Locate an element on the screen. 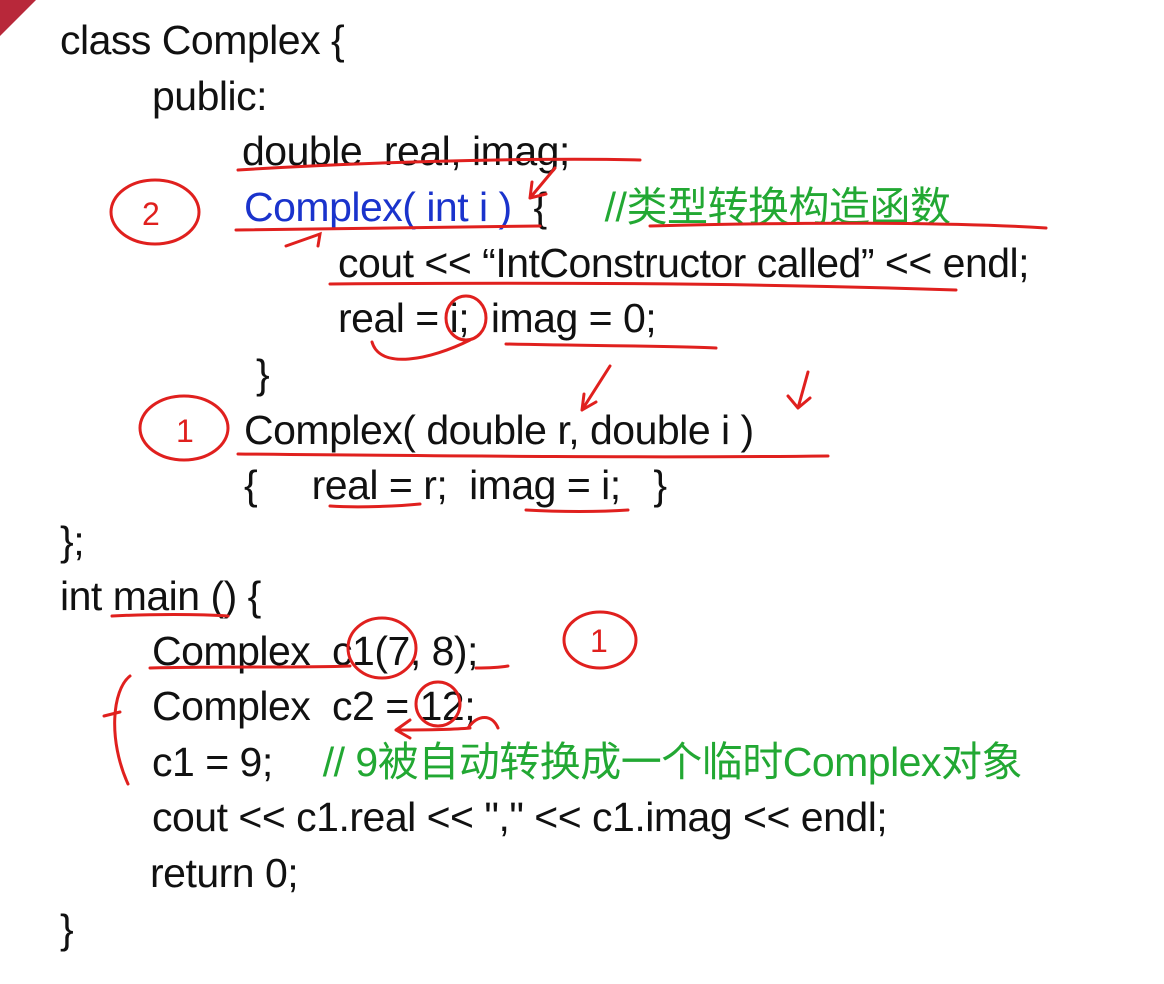 The height and width of the screenshot is (984, 1164). code-line-return: return 0; is located at coordinates (224, 873).